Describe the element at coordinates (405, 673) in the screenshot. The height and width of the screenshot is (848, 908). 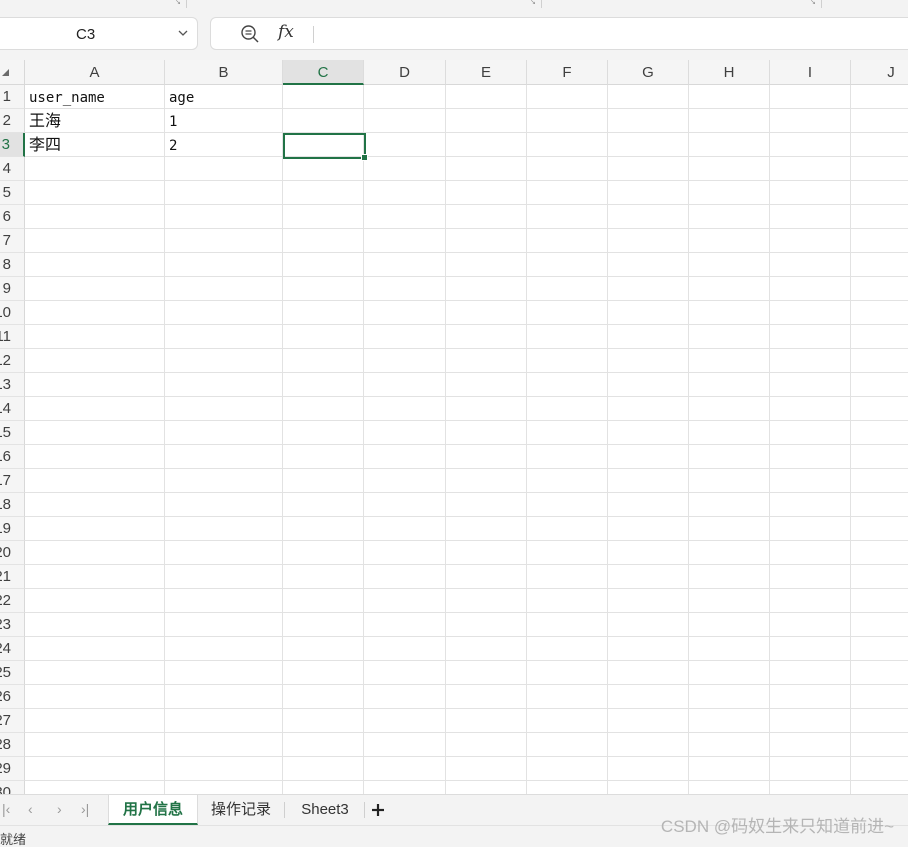
I see `cell-d25` at that location.